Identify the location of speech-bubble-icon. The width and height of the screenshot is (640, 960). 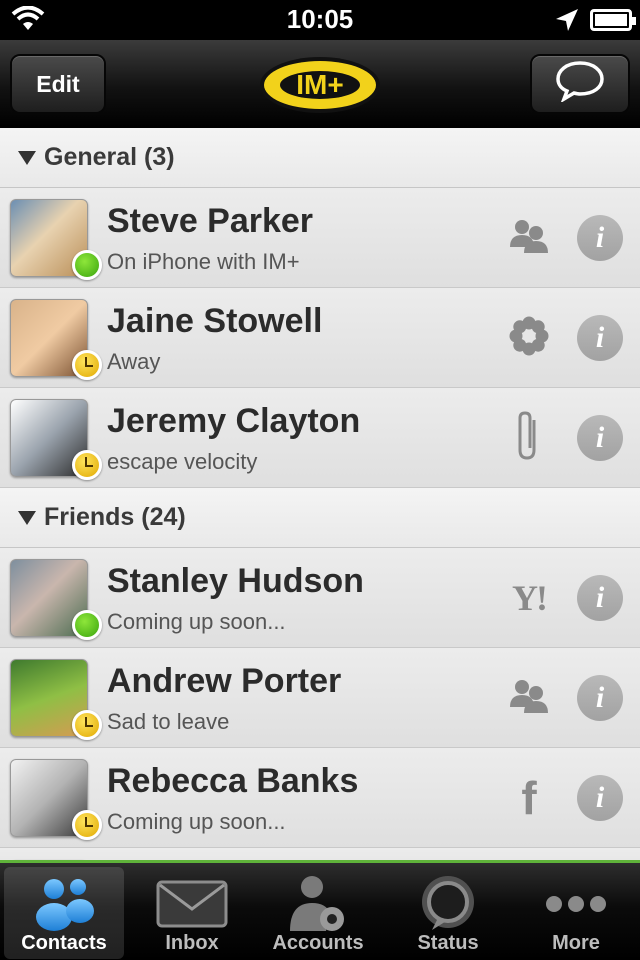
(448, 904).